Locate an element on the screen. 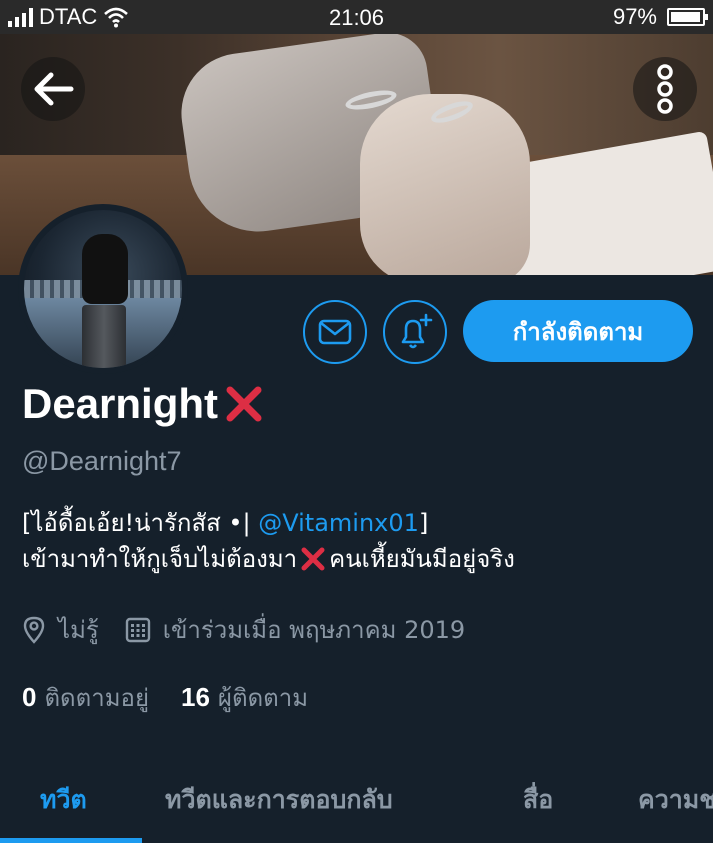 The height and width of the screenshot is (843, 713). avatar is located at coordinates (103, 289).